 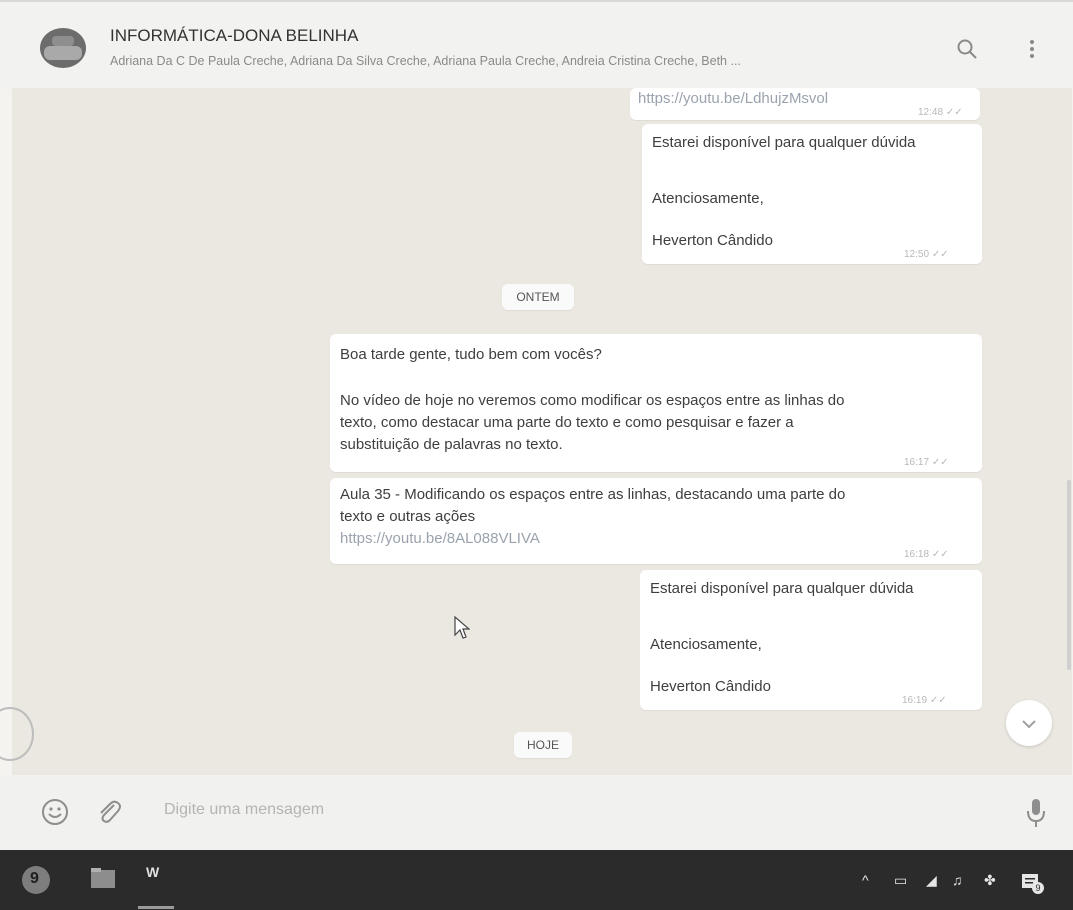 I want to click on notification-count-badge: 9, so click(x=1038, y=888).